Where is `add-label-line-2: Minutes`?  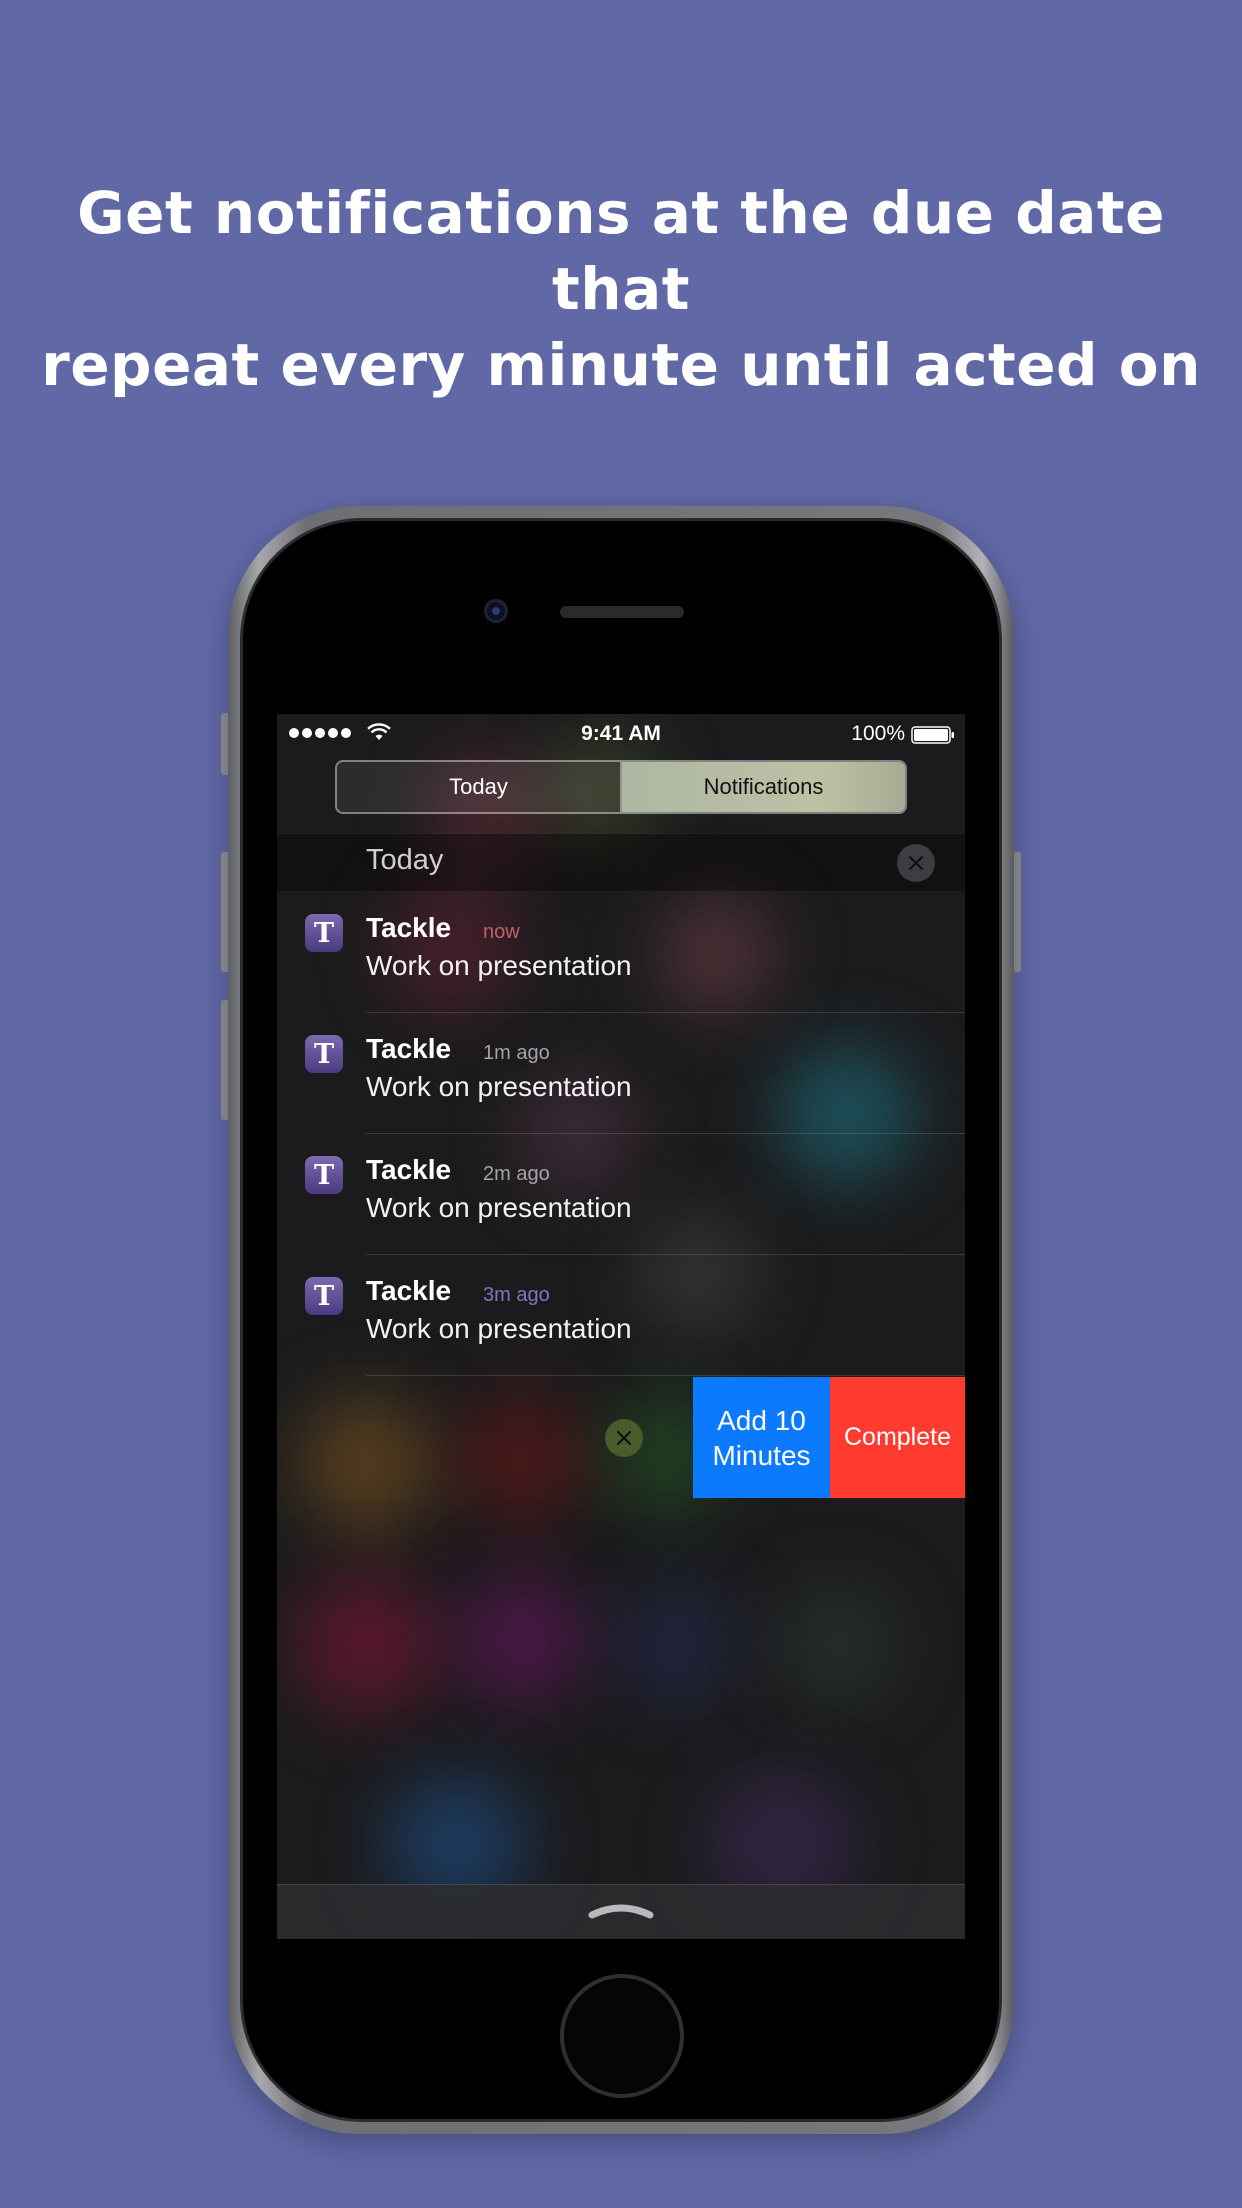 add-label-line-2: Minutes is located at coordinates (761, 1455).